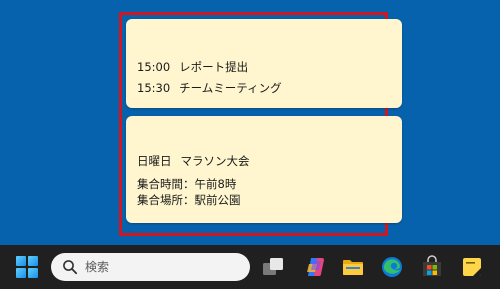 The image size is (500, 289). What do you see at coordinates (189, 200) in the screenshot?
I see `note-line: 集合場所：駅前公園` at bounding box center [189, 200].